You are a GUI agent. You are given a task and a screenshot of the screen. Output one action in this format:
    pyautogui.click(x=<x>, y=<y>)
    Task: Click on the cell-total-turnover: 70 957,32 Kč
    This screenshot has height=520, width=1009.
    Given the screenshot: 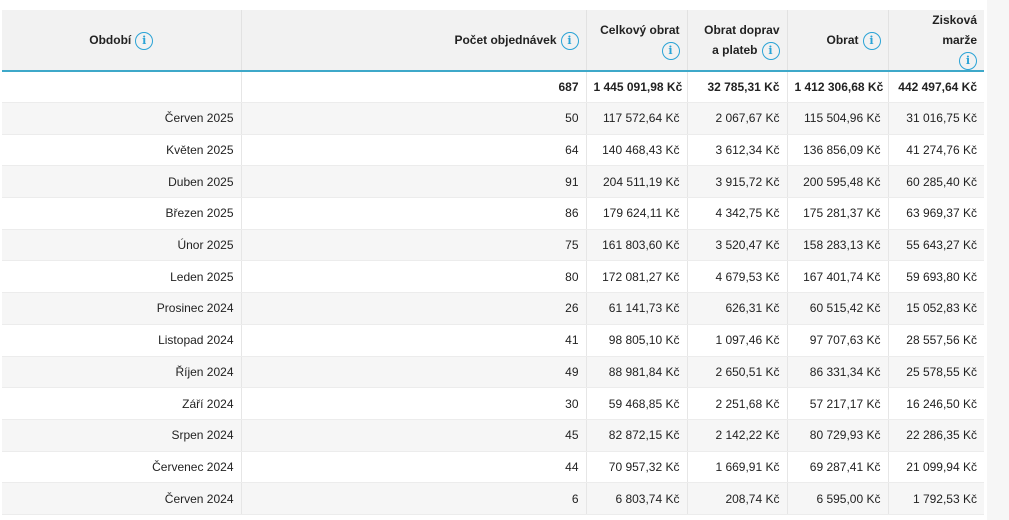 What is the action you would take?
    pyautogui.click(x=637, y=467)
    